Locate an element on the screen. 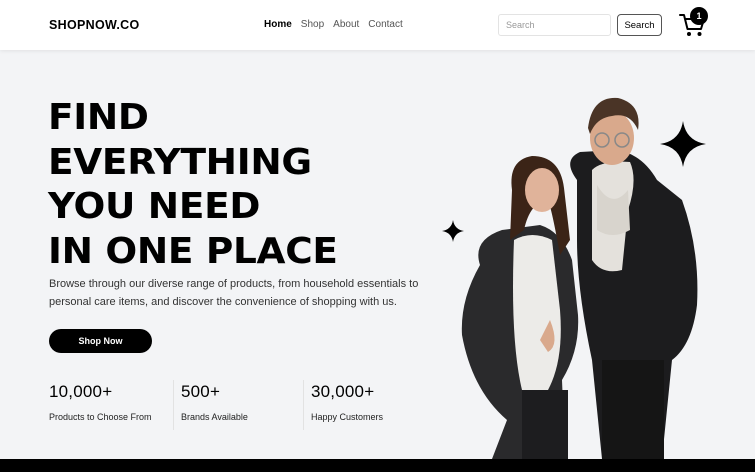  nav-link-about: About is located at coordinates (346, 24).